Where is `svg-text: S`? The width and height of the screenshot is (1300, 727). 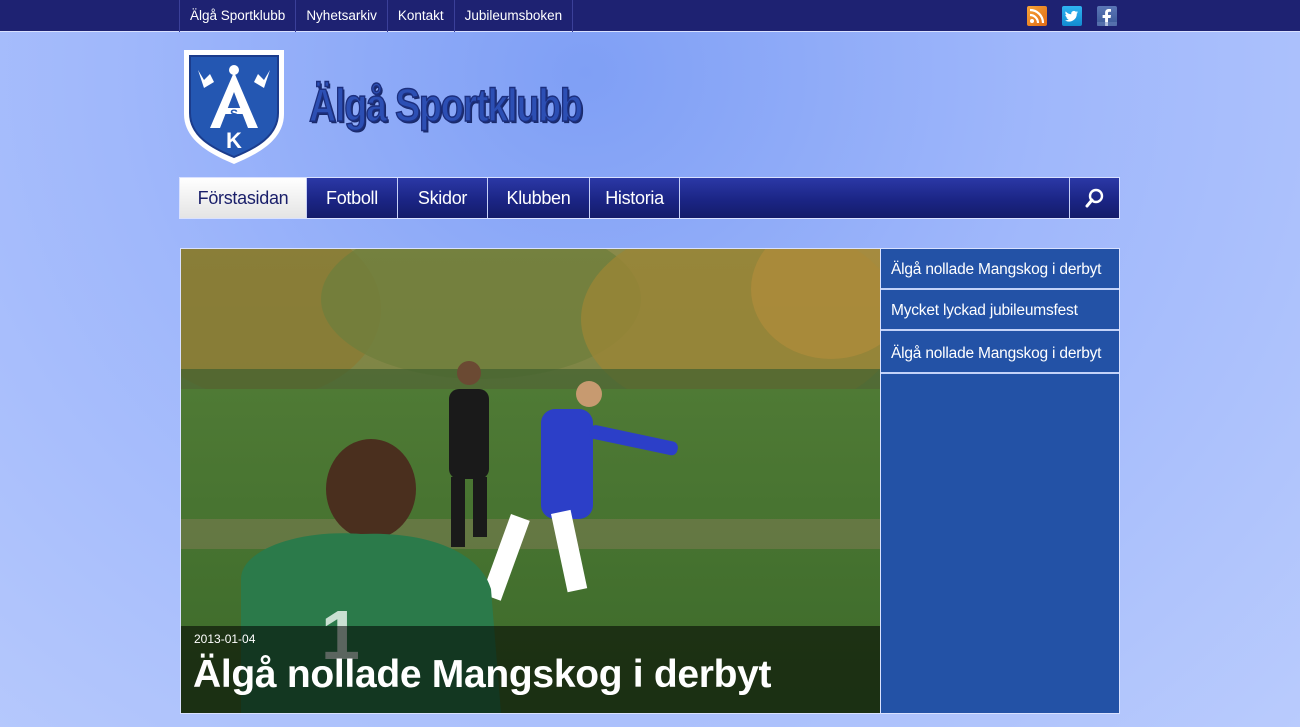
svg-text: S is located at coordinates (234, 114).